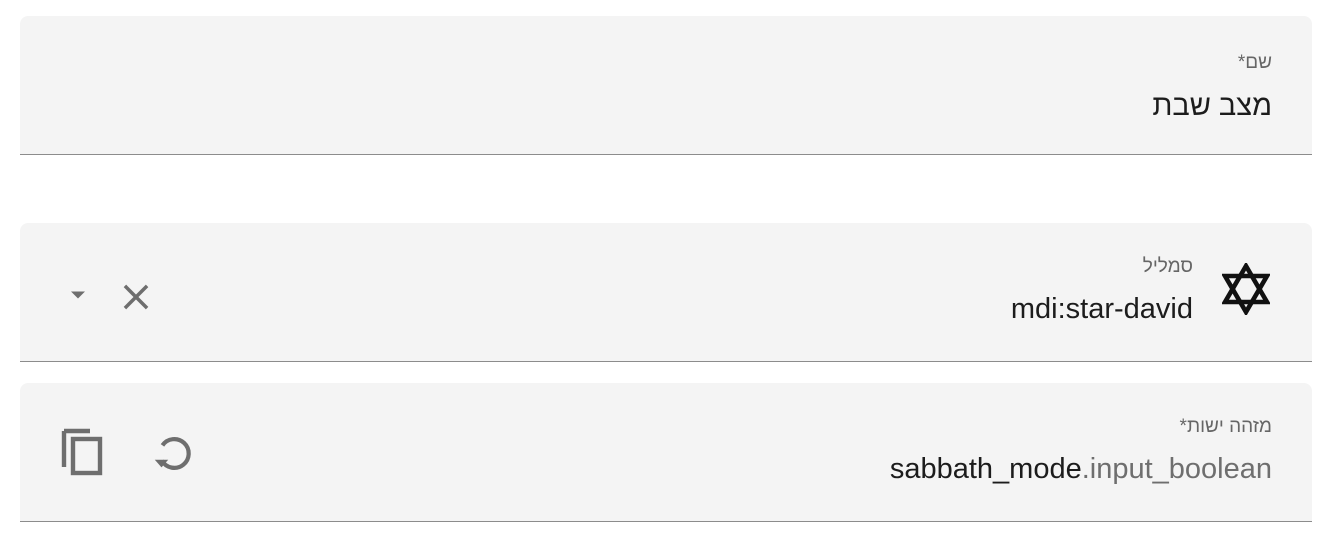 This screenshot has width=1331, height=541. Describe the element at coordinates (1212, 106) in the screenshot. I see `name-field-value: מצב שבת` at that location.